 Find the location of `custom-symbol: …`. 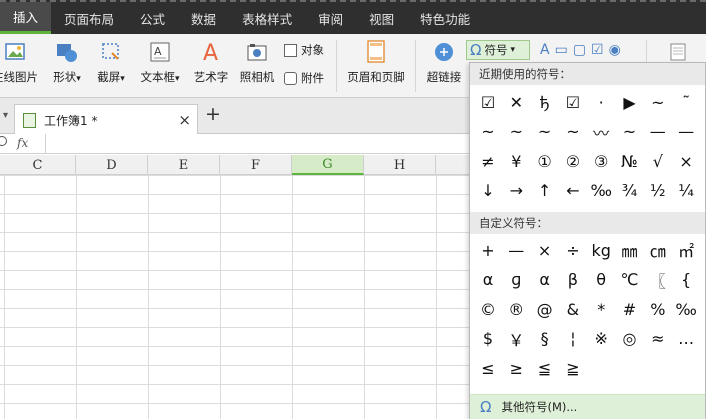

custom-symbol: … is located at coordinates (686, 339).